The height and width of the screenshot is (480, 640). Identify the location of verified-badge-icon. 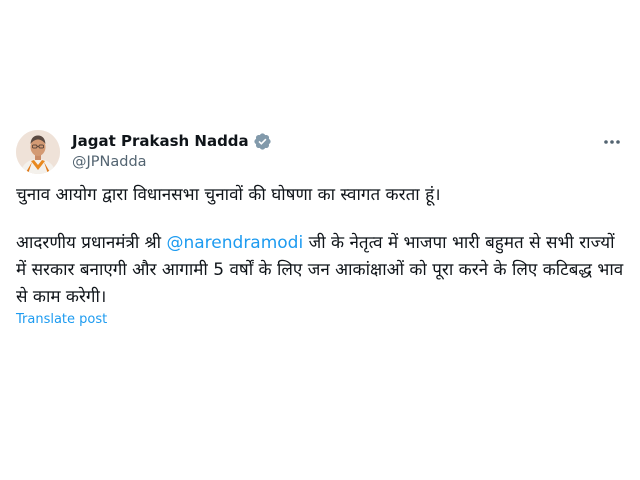
(262, 141).